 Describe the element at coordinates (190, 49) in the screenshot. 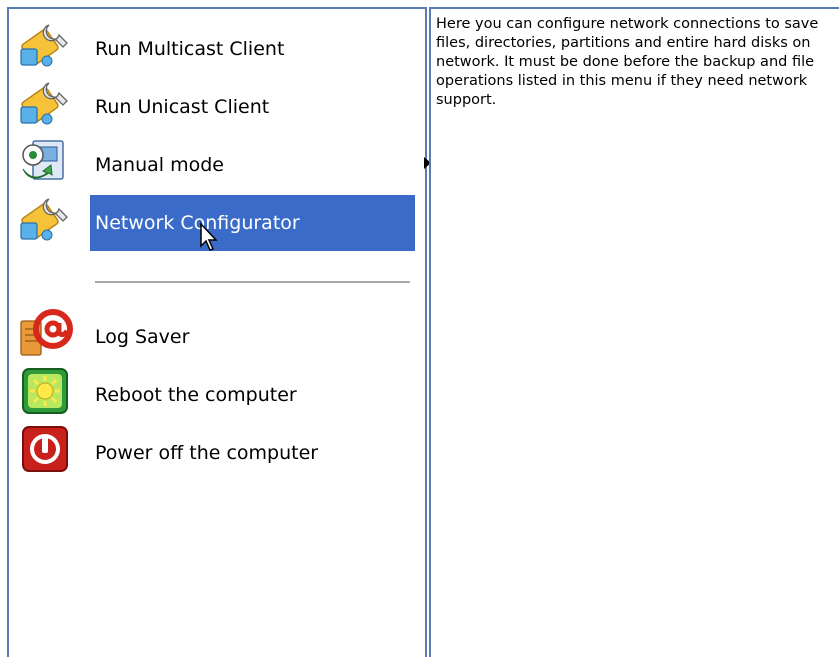

I see `menu-item-label: Run Multicast Client` at that location.